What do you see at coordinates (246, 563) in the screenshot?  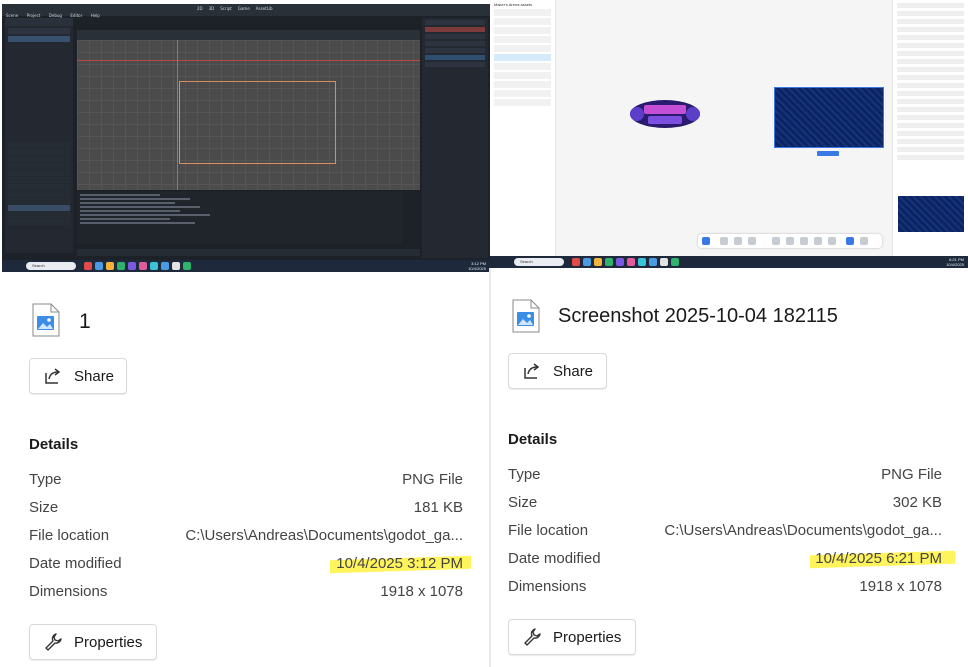 I see `detail-row-date-modified: Date modified 10/4/2025 3:12 PM` at bounding box center [246, 563].